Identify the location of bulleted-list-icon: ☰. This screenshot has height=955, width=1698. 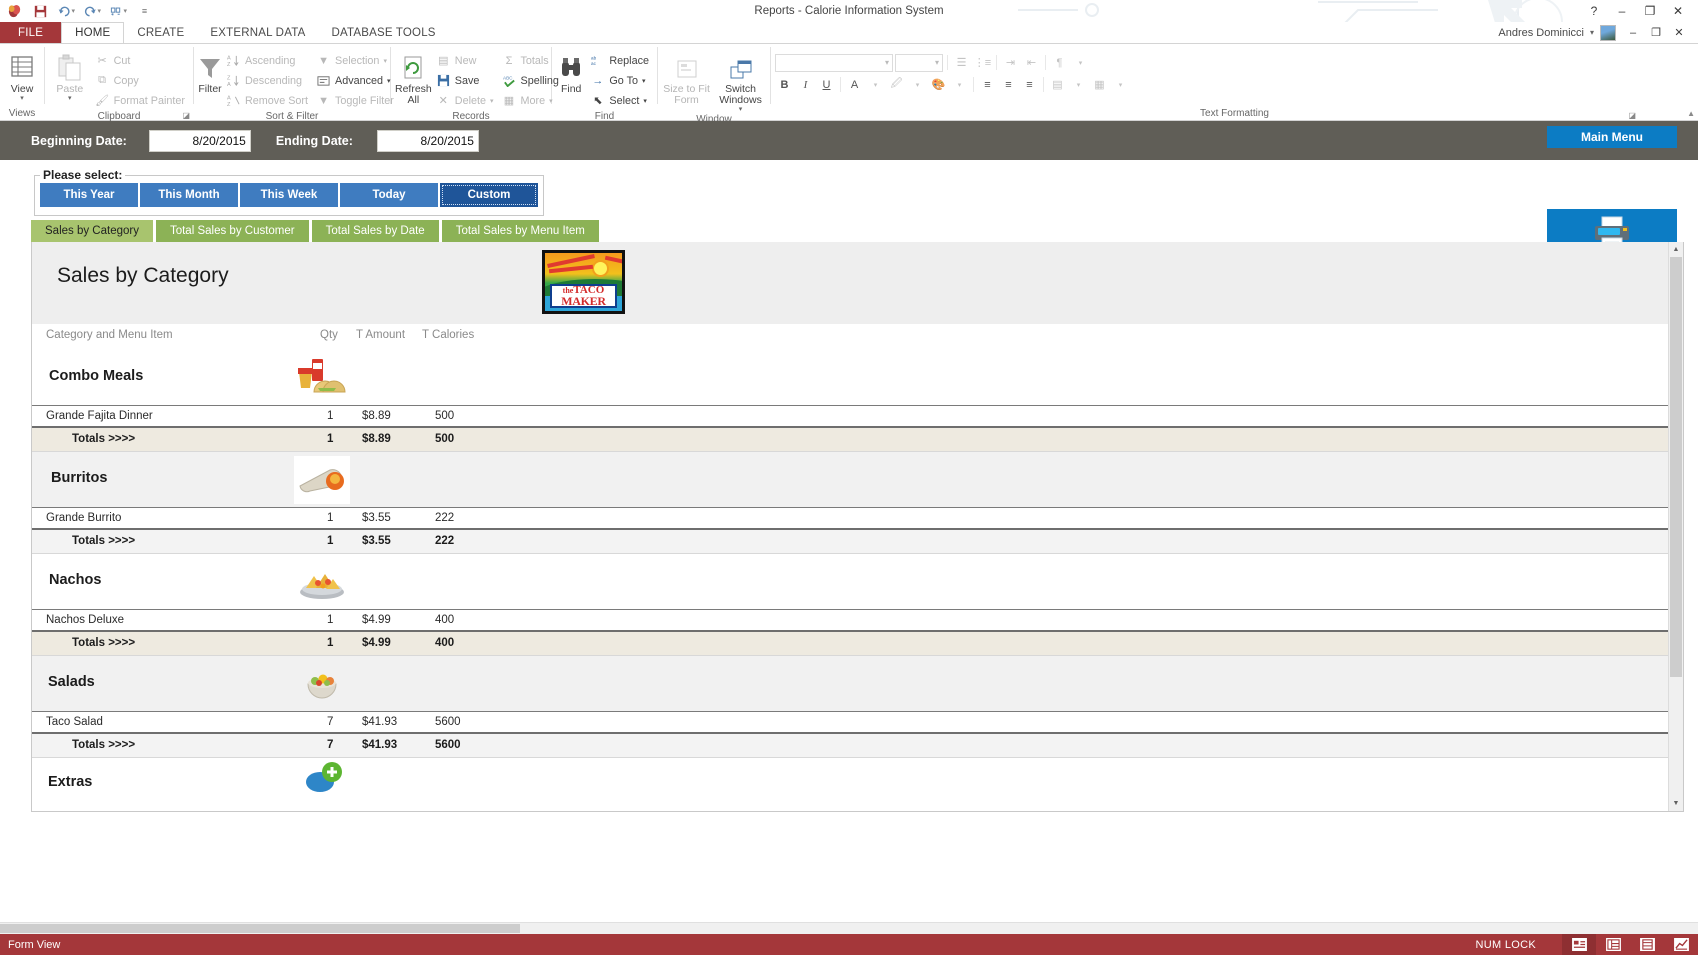
(961, 62).